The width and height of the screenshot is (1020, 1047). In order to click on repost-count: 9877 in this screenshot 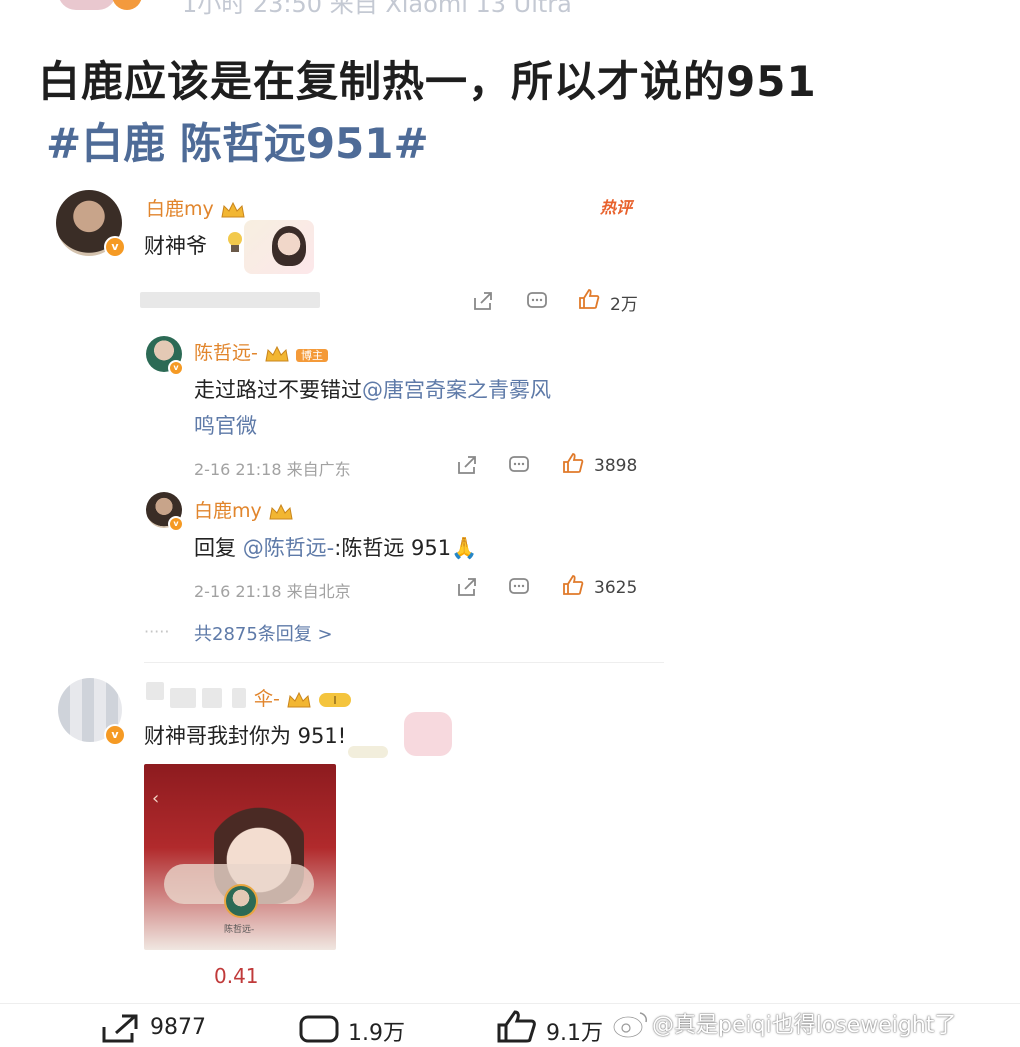, I will do `click(178, 1027)`.